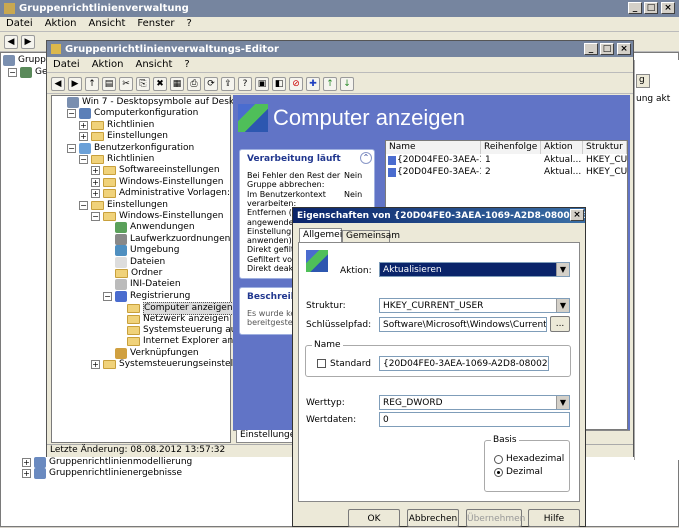  Describe the element at coordinates (498, 472) in the screenshot. I see `dec-radio` at that location.